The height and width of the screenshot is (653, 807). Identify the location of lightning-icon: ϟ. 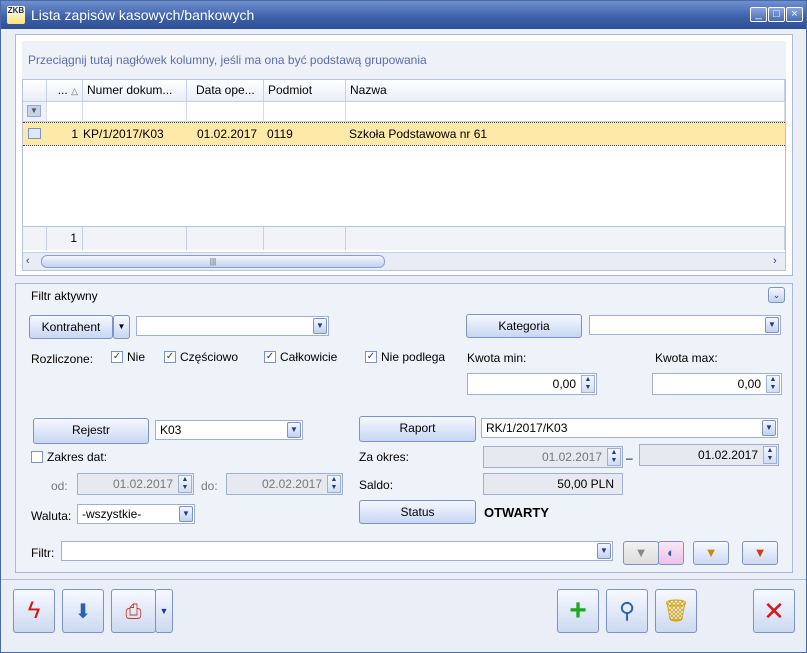
(34, 610).